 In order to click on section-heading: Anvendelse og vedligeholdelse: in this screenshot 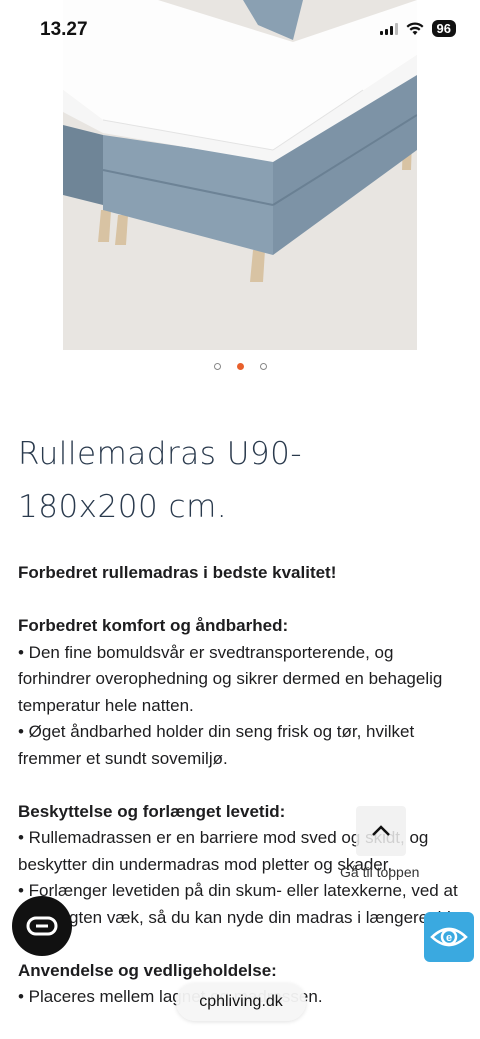, I will do `click(147, 970)`.